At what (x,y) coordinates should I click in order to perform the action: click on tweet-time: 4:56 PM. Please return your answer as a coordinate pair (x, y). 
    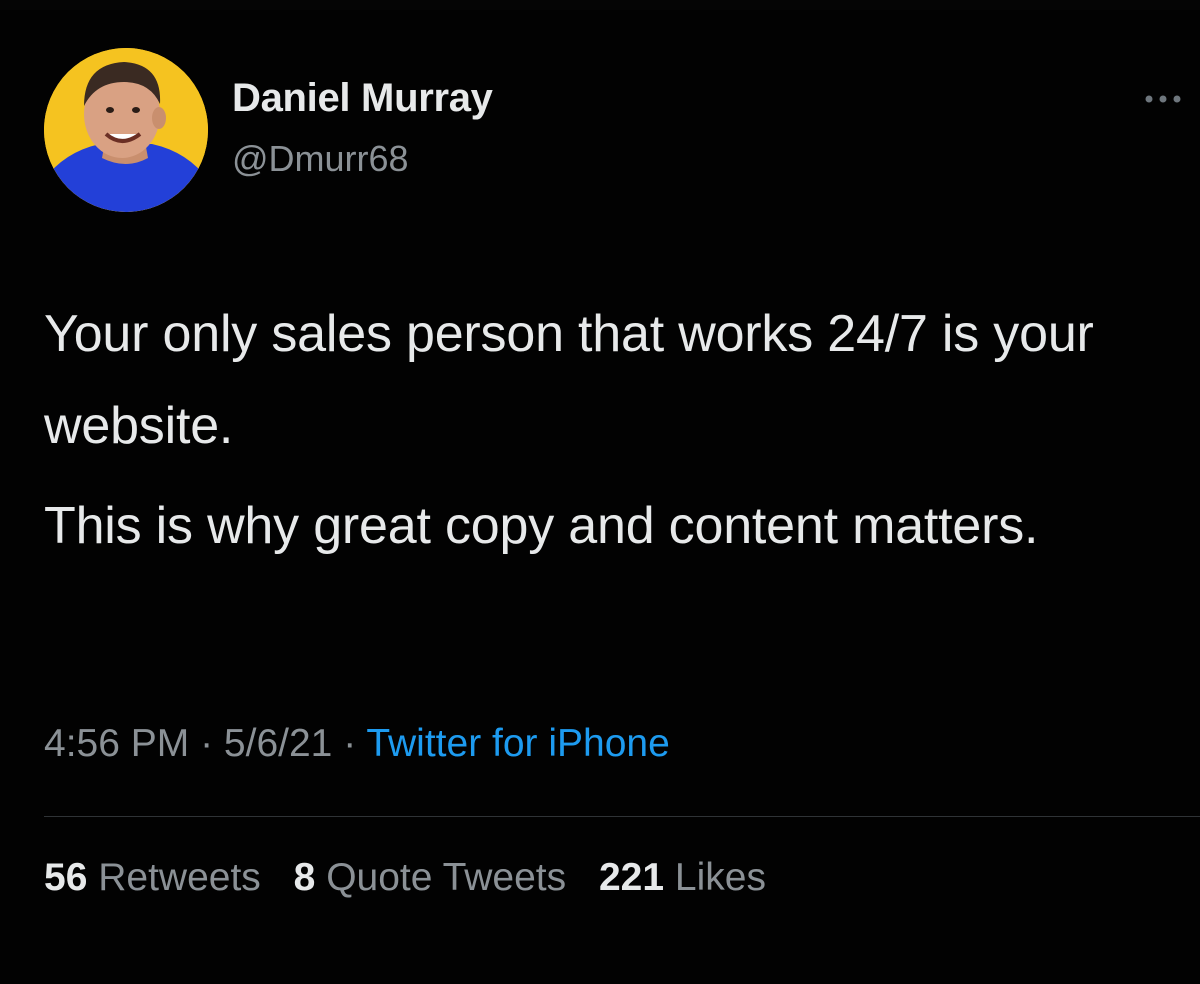
    Looking at the image, I should click on (116, 743).